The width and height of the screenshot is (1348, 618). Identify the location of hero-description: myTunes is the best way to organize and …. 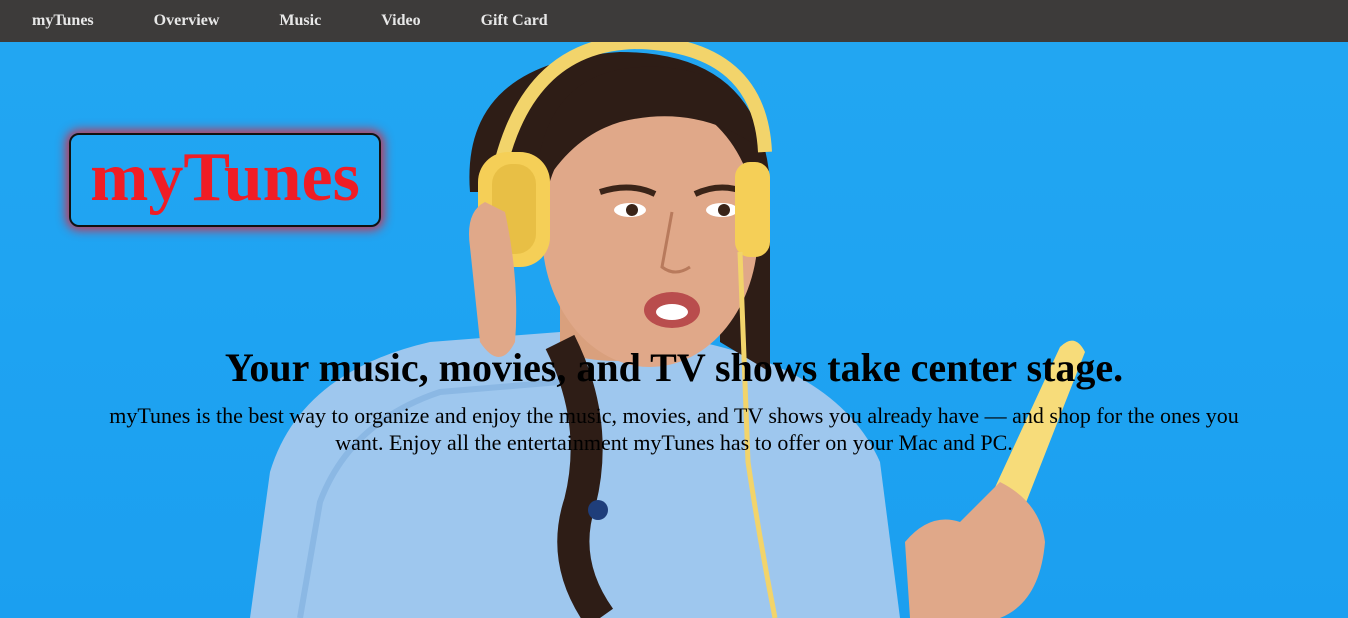
(674, 429).